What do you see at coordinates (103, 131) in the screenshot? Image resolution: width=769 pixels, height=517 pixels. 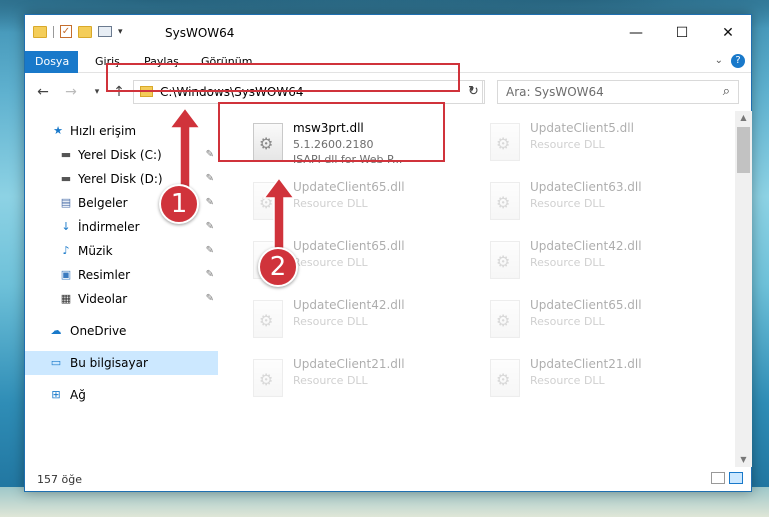 I see `sidebar-item-label: Hızlı erişim` at bounding box center [103, 131].